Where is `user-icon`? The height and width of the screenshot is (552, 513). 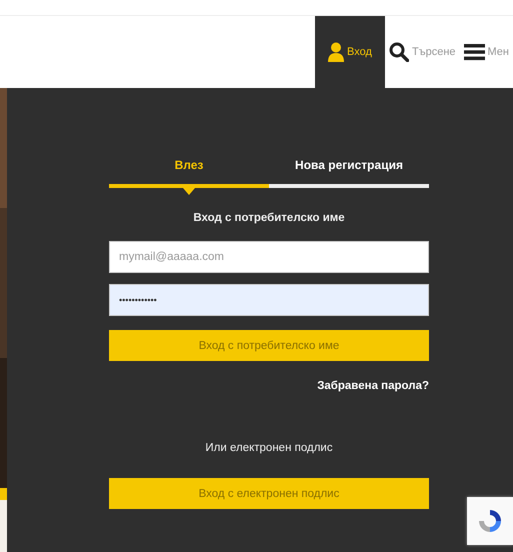
user-icon is located at coordinates (336, 52).